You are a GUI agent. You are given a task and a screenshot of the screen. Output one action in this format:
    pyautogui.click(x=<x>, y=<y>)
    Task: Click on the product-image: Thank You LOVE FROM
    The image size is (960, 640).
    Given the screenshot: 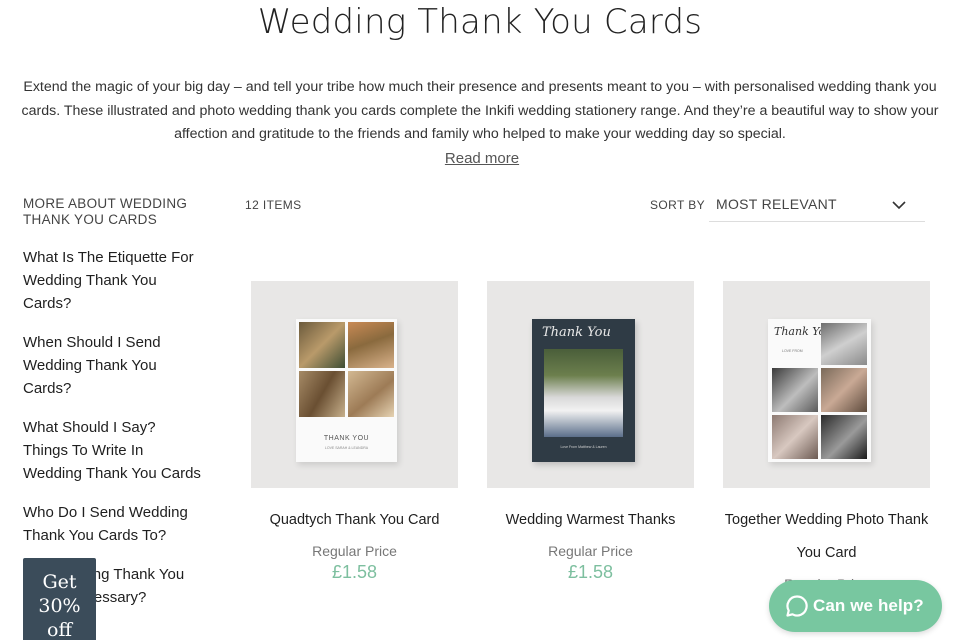 What is the action you would take?
    pyautogui.click(x=826, y=384)
    